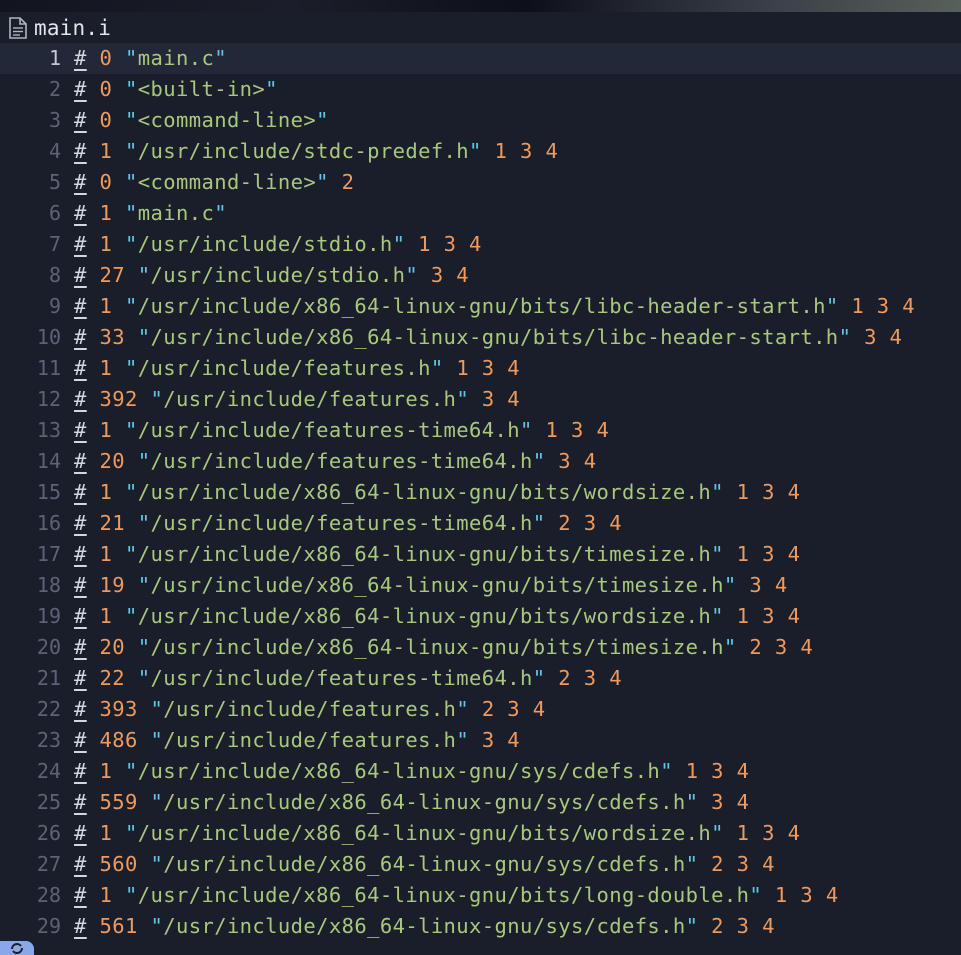 This screenshot has width=961, height=955. What do you see at coordinates (480, 709) in the screenshot?
I see `code-line: 22 # 393 "/usr/include/features.h" 2 3 4` at bounding box center [480, 709].